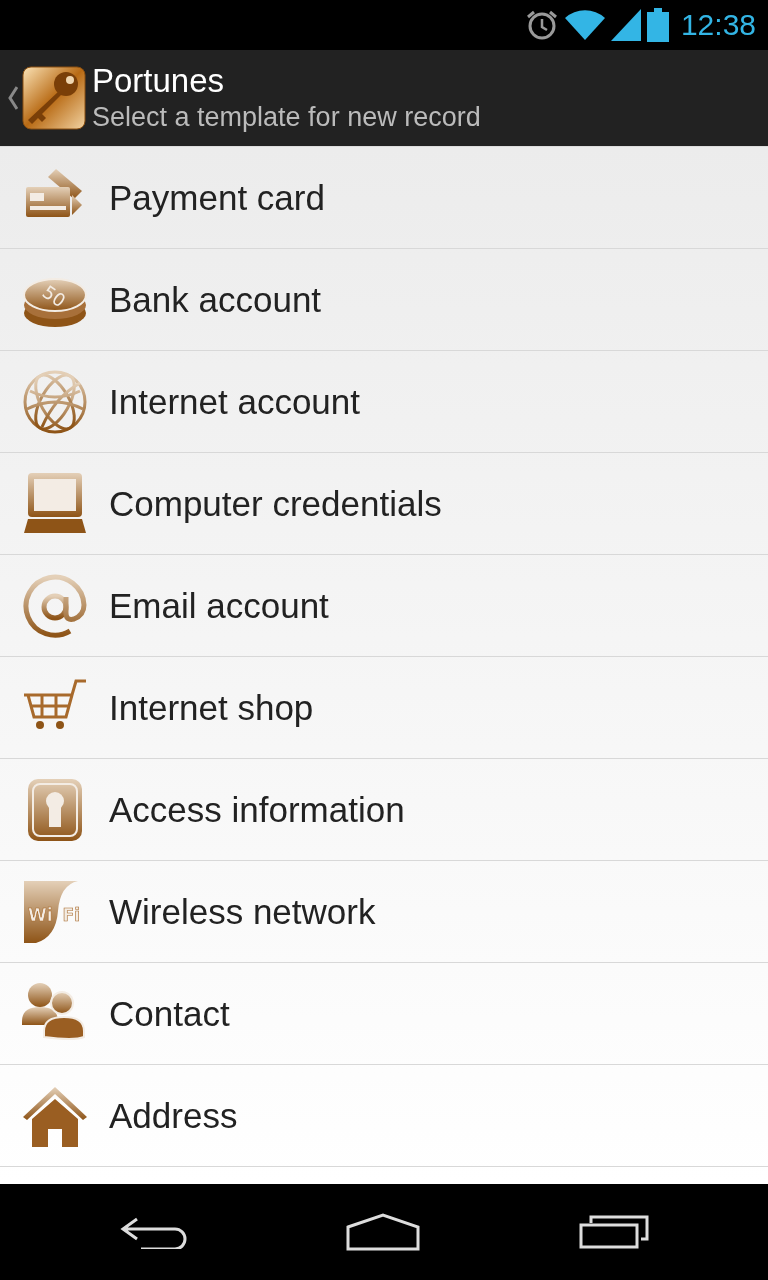 Image resolution: width=768 pixels, height=1280 pixels. What do you see at coordinates (384, 402) in the screenshot?
I see `template-list-item: Internet account` at bounding box center [384, 402].